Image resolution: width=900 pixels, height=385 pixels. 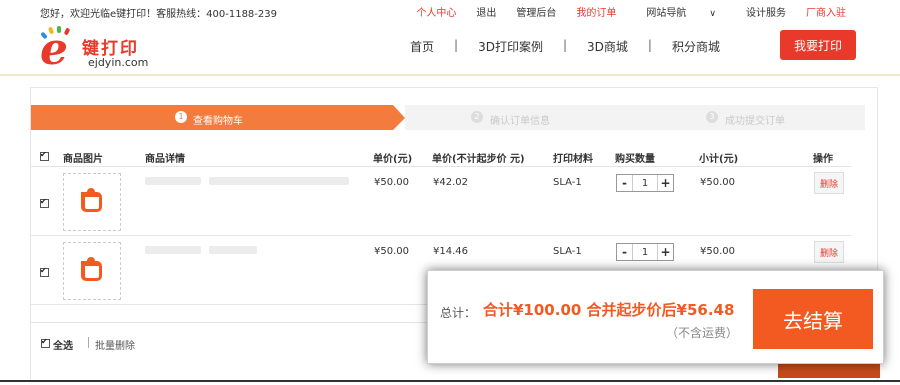 What do you see at coordinates (436, 11) in the screenshot?
I see `link-personal-center: 个人中心` at bounding box center [436, 11].